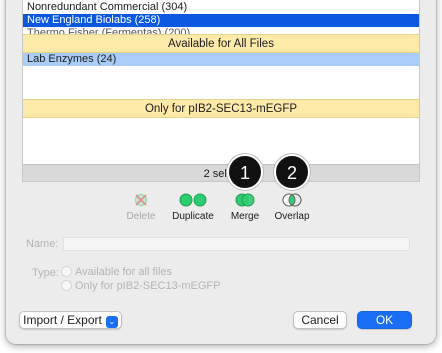 The image size is (442, 353). Describe the element at coordinates (292, 200) in the screenshot. I see `venn-intersection-icon` at that location.